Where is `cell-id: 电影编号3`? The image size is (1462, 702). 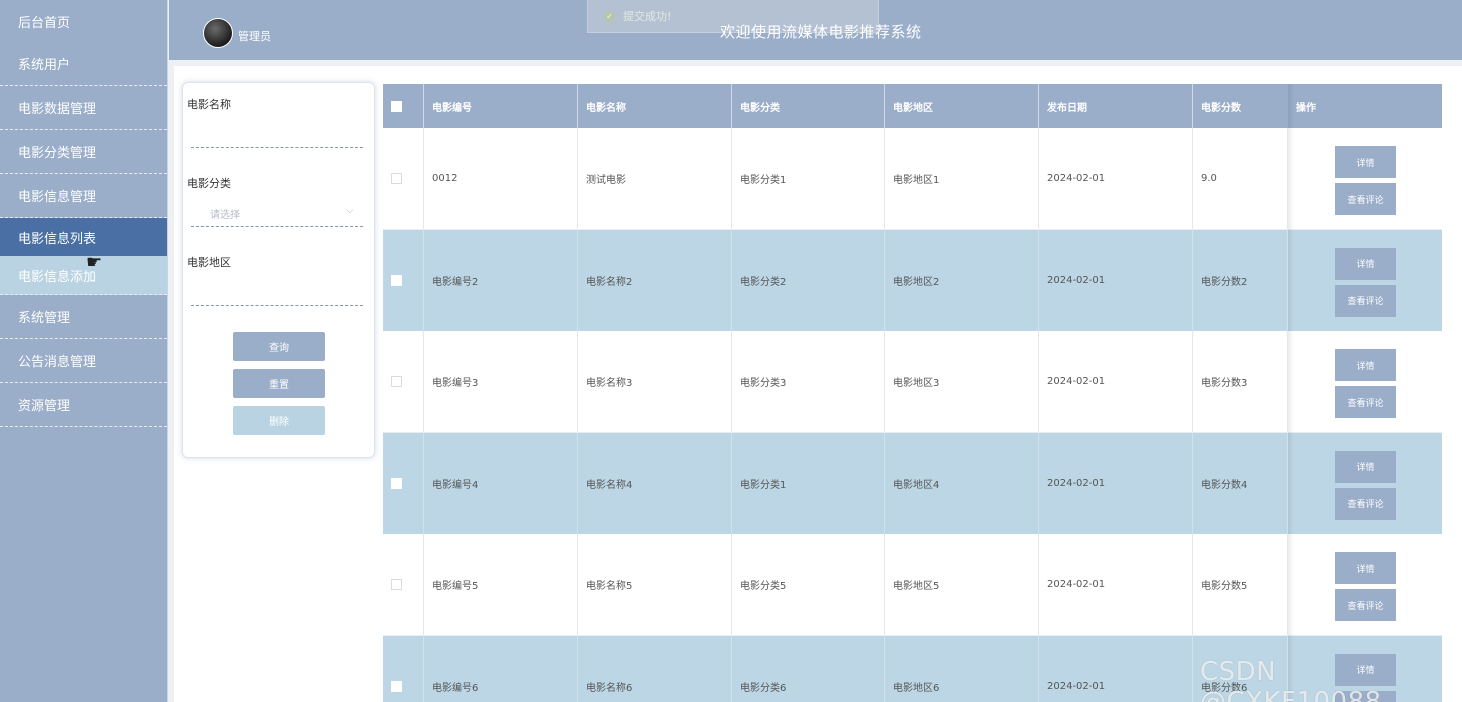
cell-id: 电影编号3 is located at coordinates (501, 381).